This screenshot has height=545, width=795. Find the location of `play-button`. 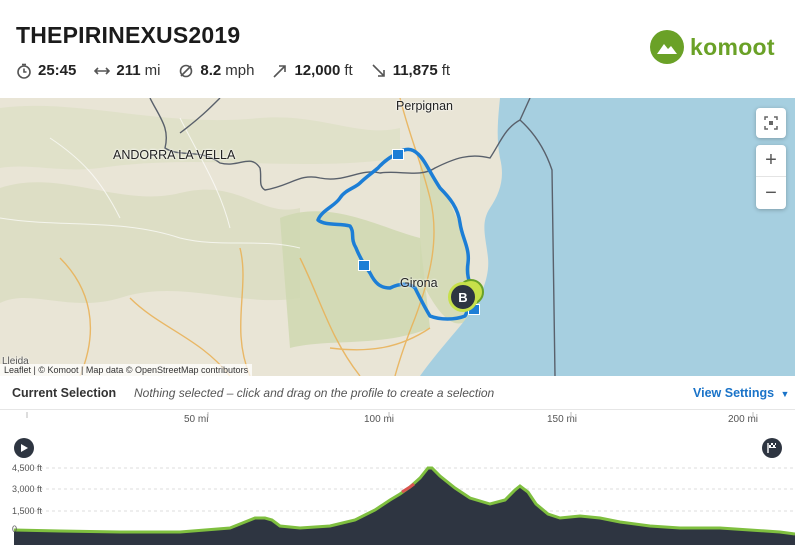

play-button is located at coordinates (24, 448).